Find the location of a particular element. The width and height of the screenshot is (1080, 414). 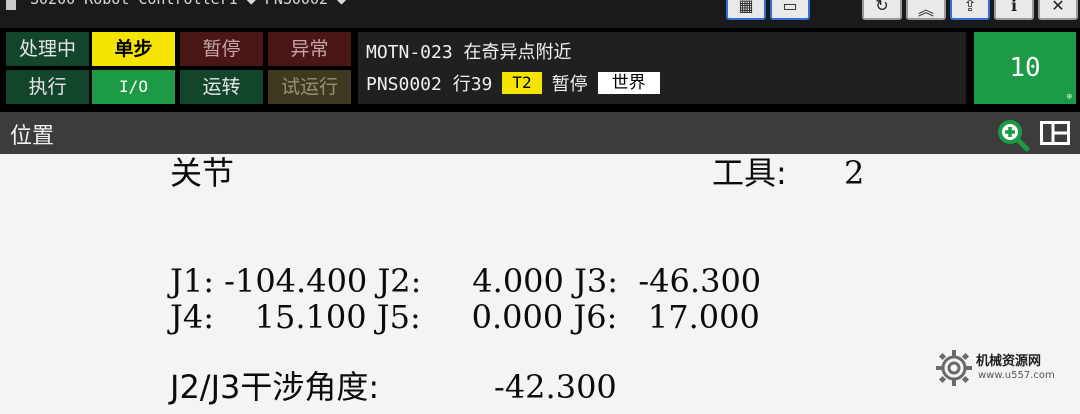

mode-badge: T2 is located at coordinates (522, 83).